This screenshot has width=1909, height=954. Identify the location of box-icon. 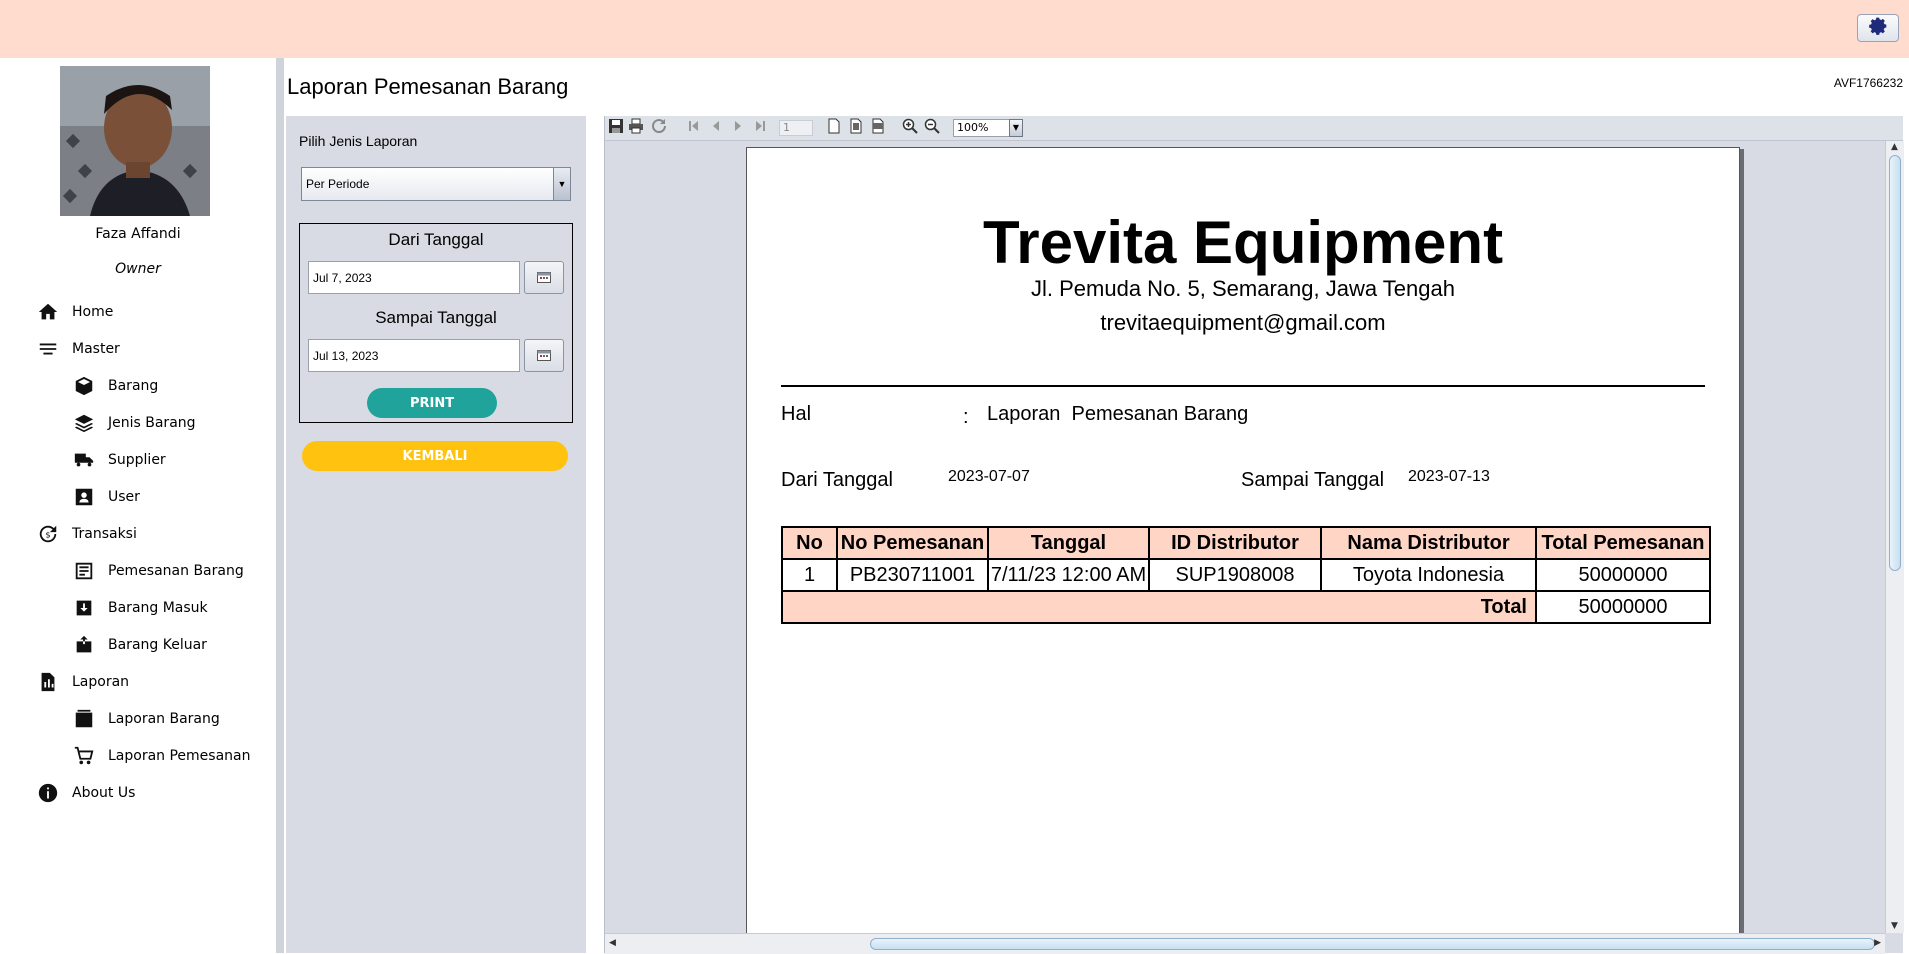
(84, 386).